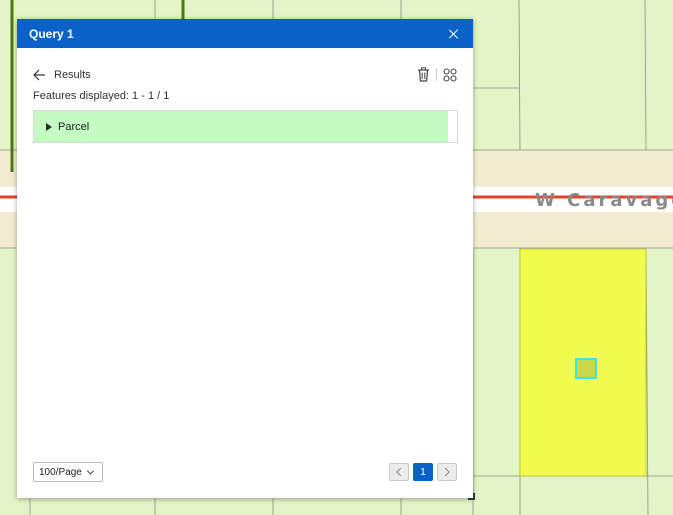 The height and width of the screenshot is (515, 673). Describe the element at coordinates (51, 33) in the screenshot. I see `panel-title: Query 1` at that location.